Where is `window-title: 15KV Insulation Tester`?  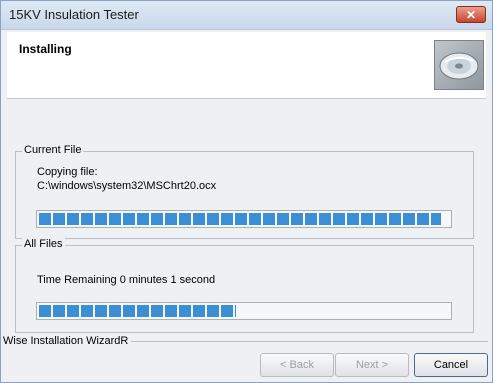
window-title: 15KV Insulation Tester is located at coordinates (74, 14).